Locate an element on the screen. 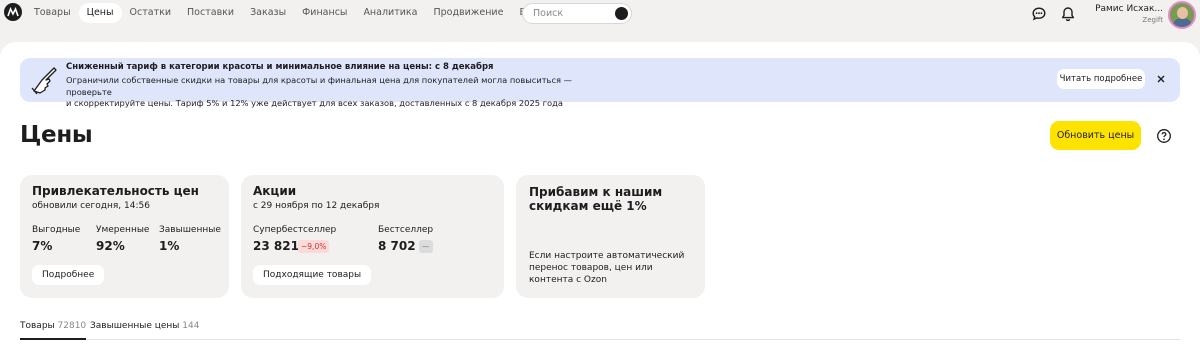 The width and height of the screenshot is (1200, 348). avatar is located at coordinates (1182, 15).